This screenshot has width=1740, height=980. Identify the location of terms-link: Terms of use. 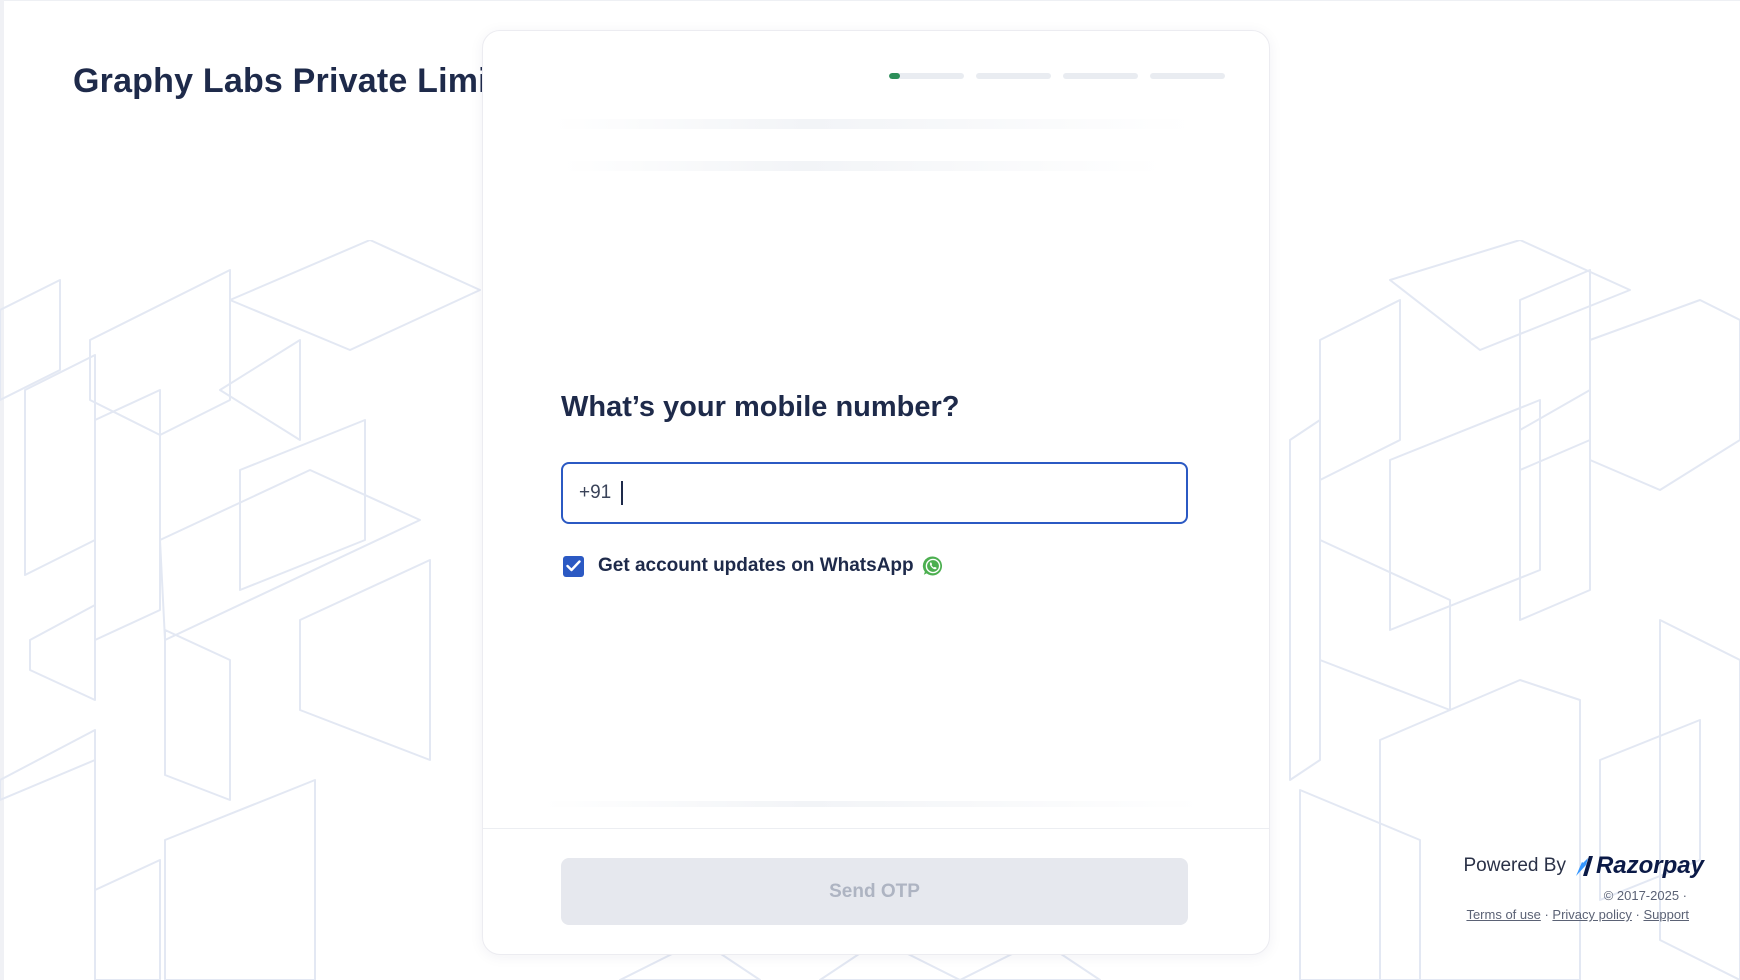
(1503, 914).